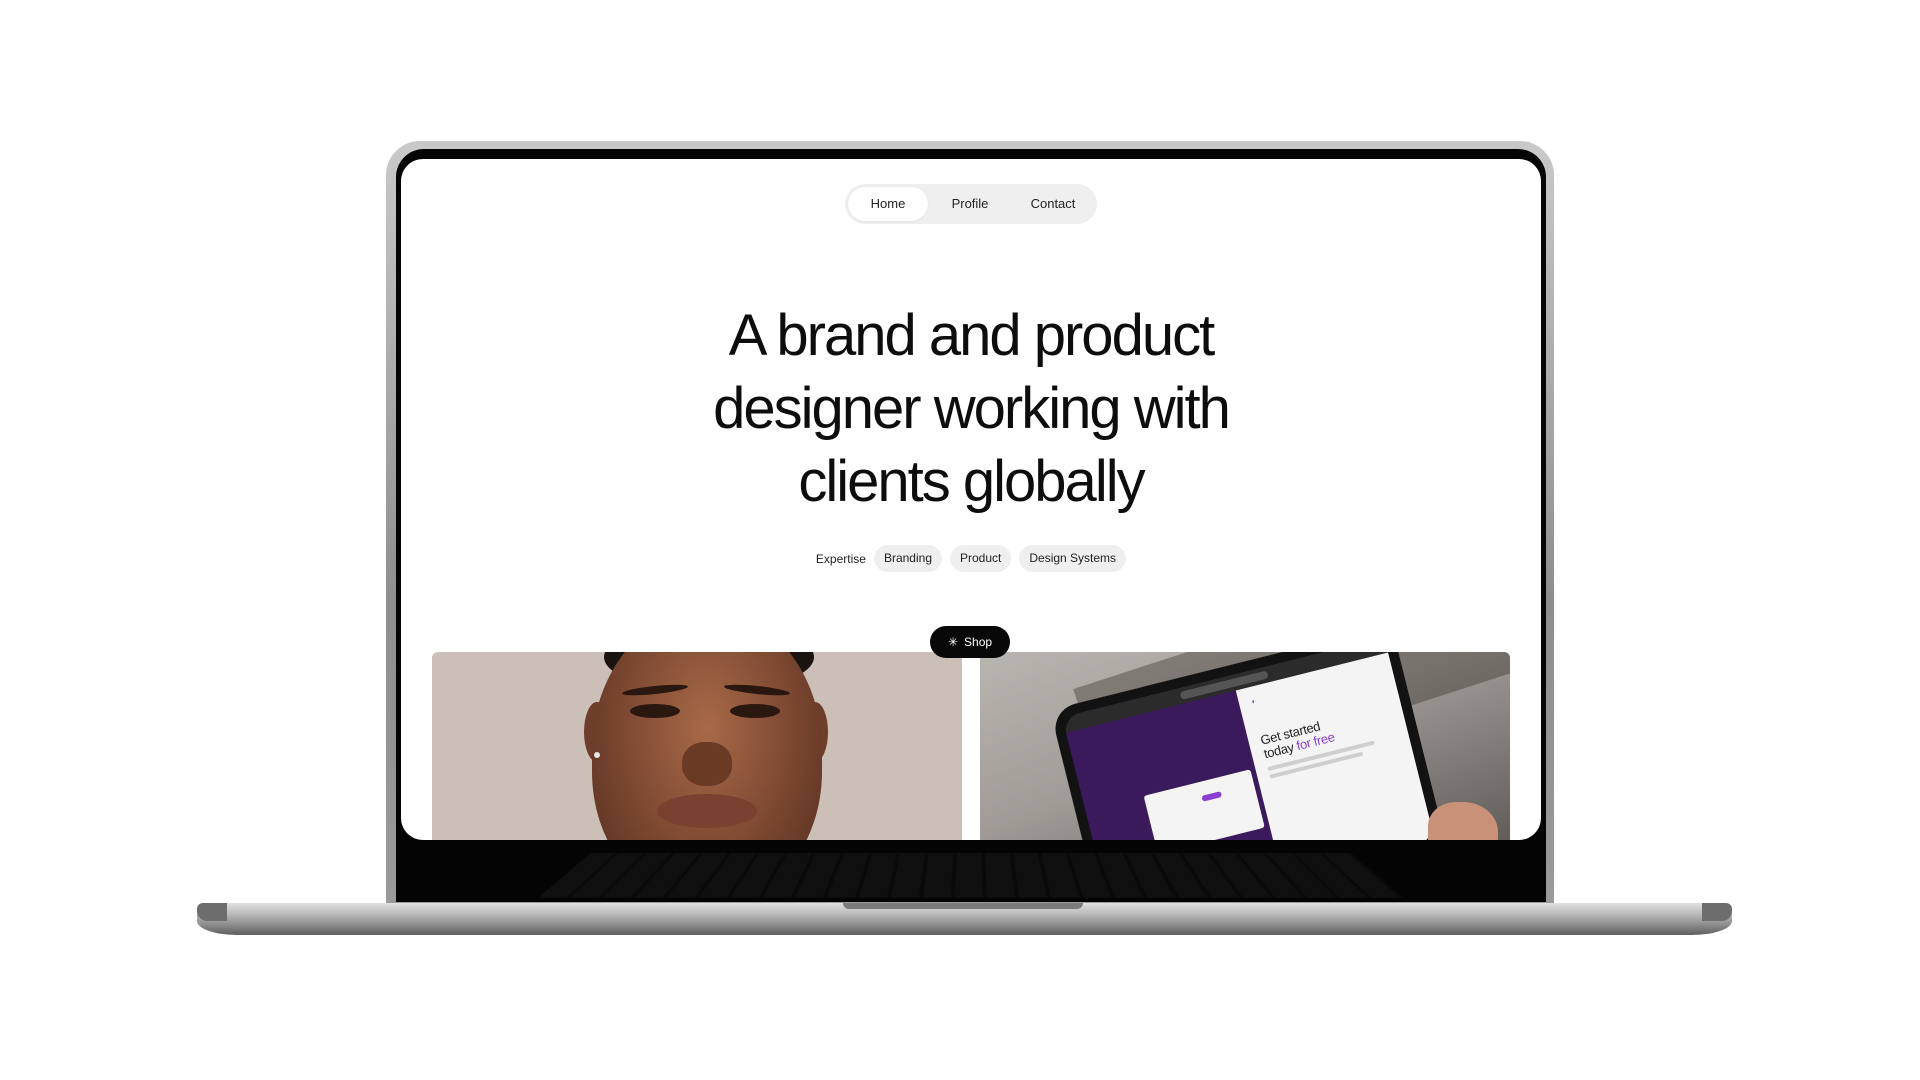 This screenshot has height=1080, width=1920. I want to click on portrait-earring, so click(597, 755).